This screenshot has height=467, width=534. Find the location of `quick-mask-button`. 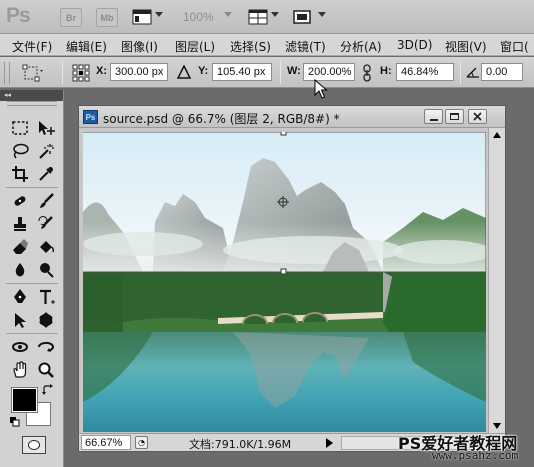

quick-mask-button is located at coordinates (34, 445).